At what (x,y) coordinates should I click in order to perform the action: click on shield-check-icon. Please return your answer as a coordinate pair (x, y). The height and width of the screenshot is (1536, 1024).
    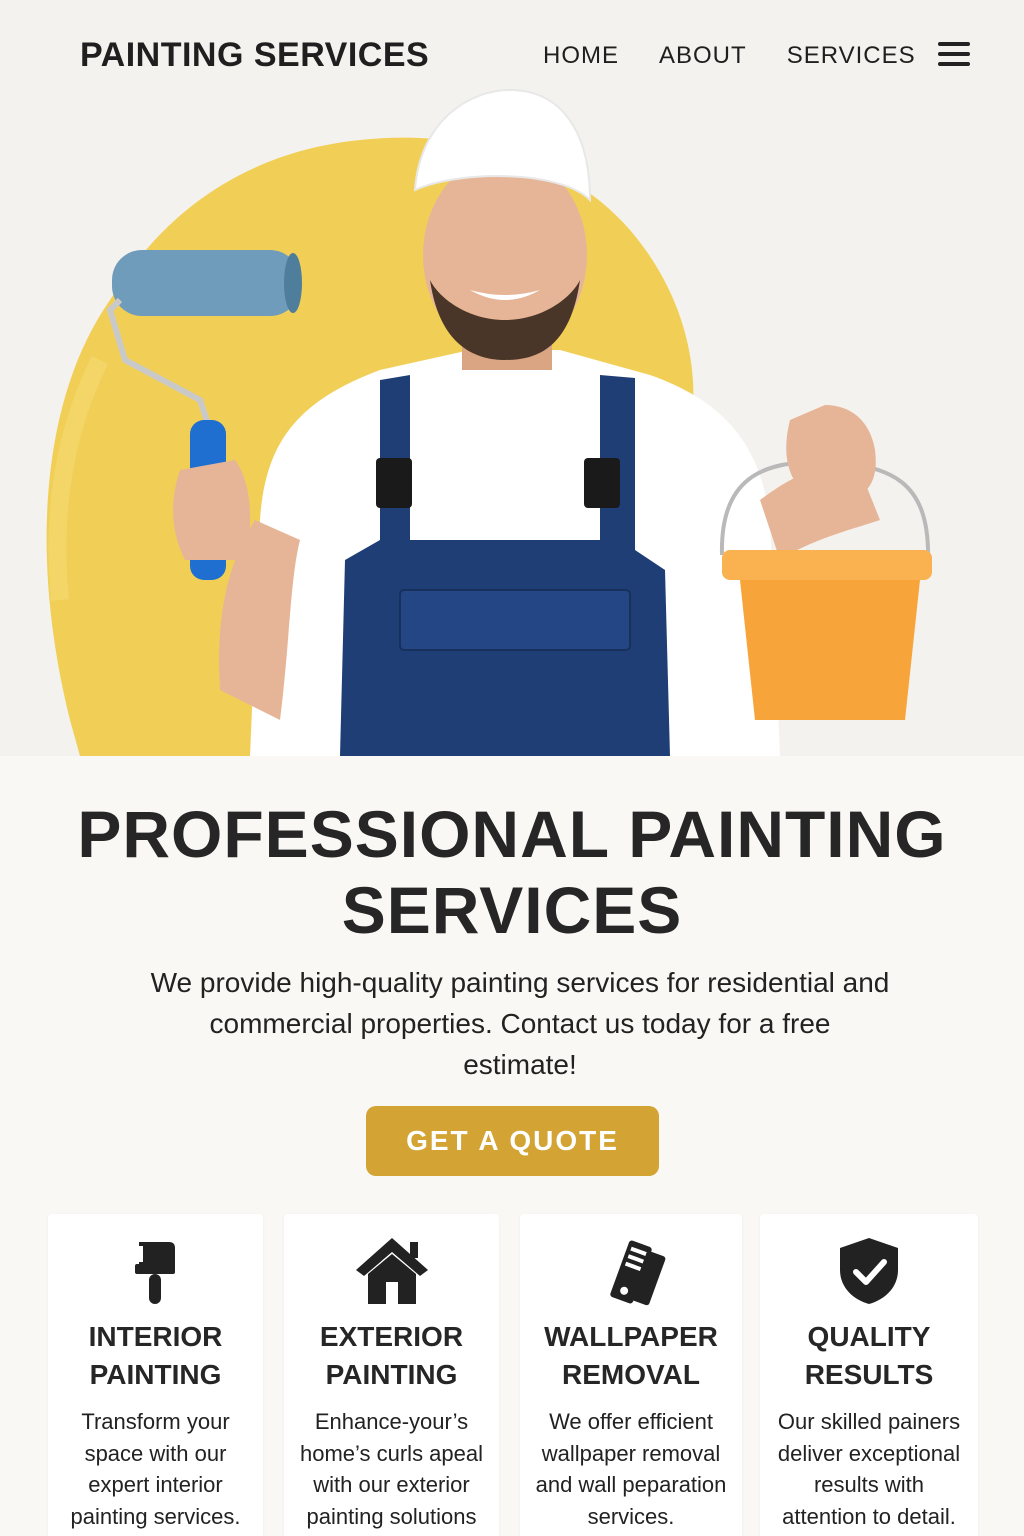
    Looking at the image, I should click on (869, 1274).